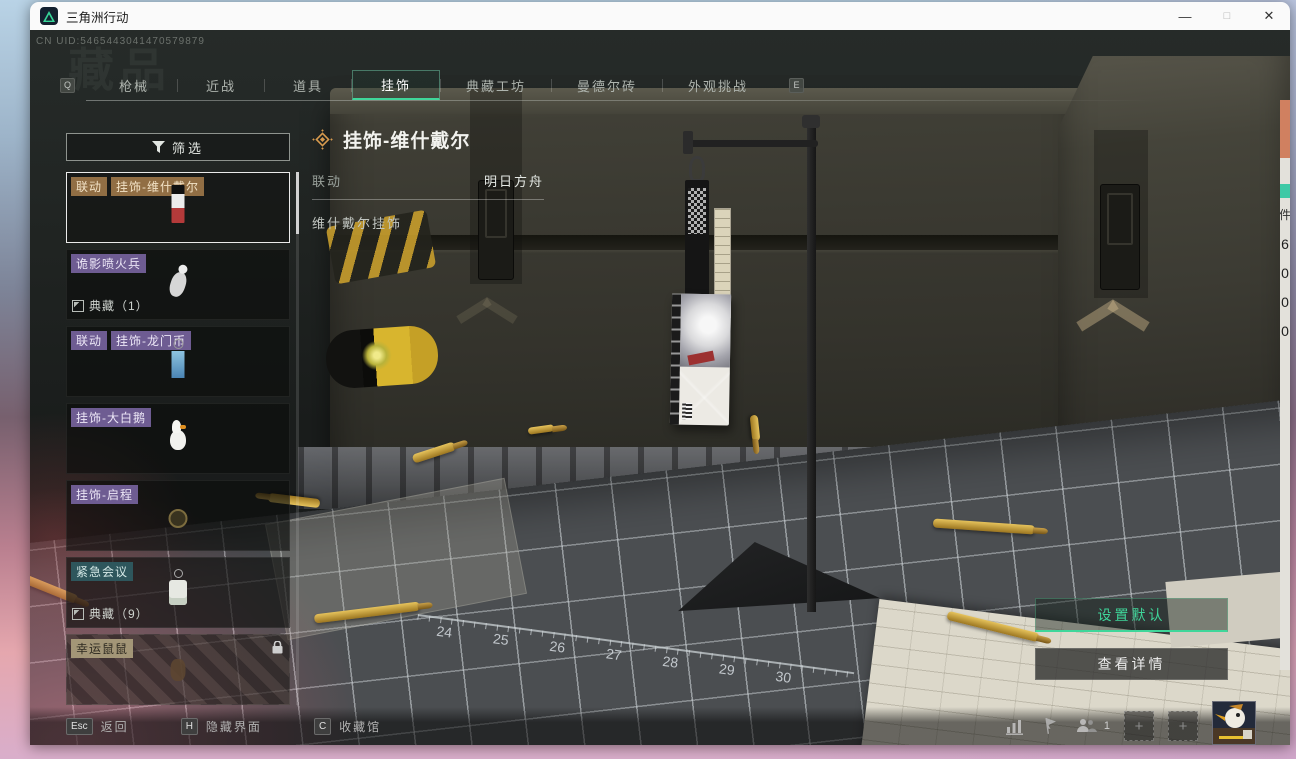  I want to click on hint-hide-ui: H 隐藏界面, so click(221, 726).